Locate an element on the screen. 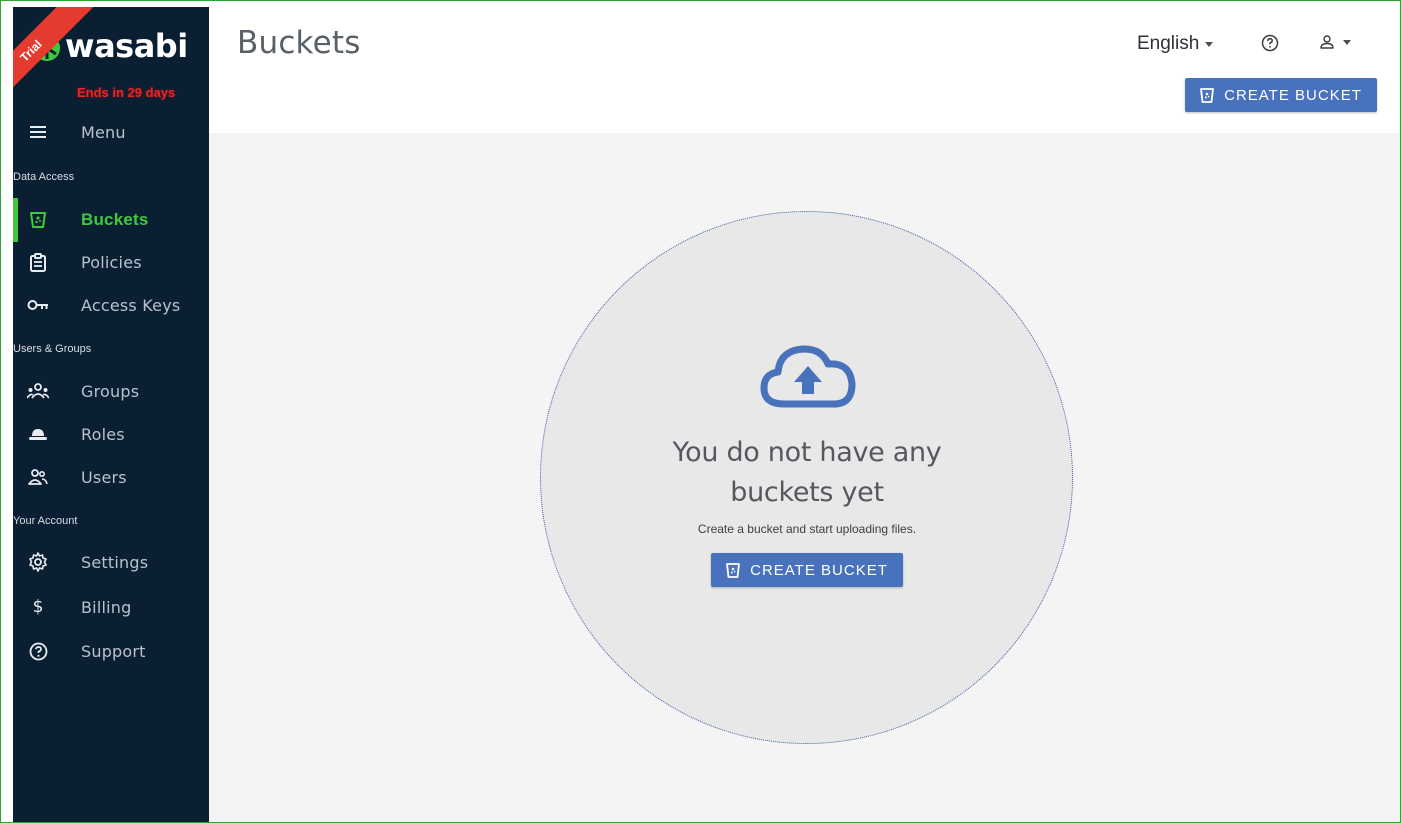  section-header-your-account: Your Account is located at coordinates (45, 521).